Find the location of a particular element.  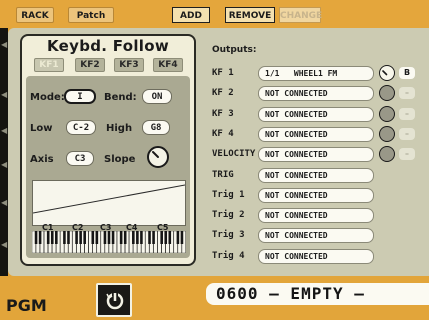

output-row-label: Trig 2 is located at coordinates (228, 215).